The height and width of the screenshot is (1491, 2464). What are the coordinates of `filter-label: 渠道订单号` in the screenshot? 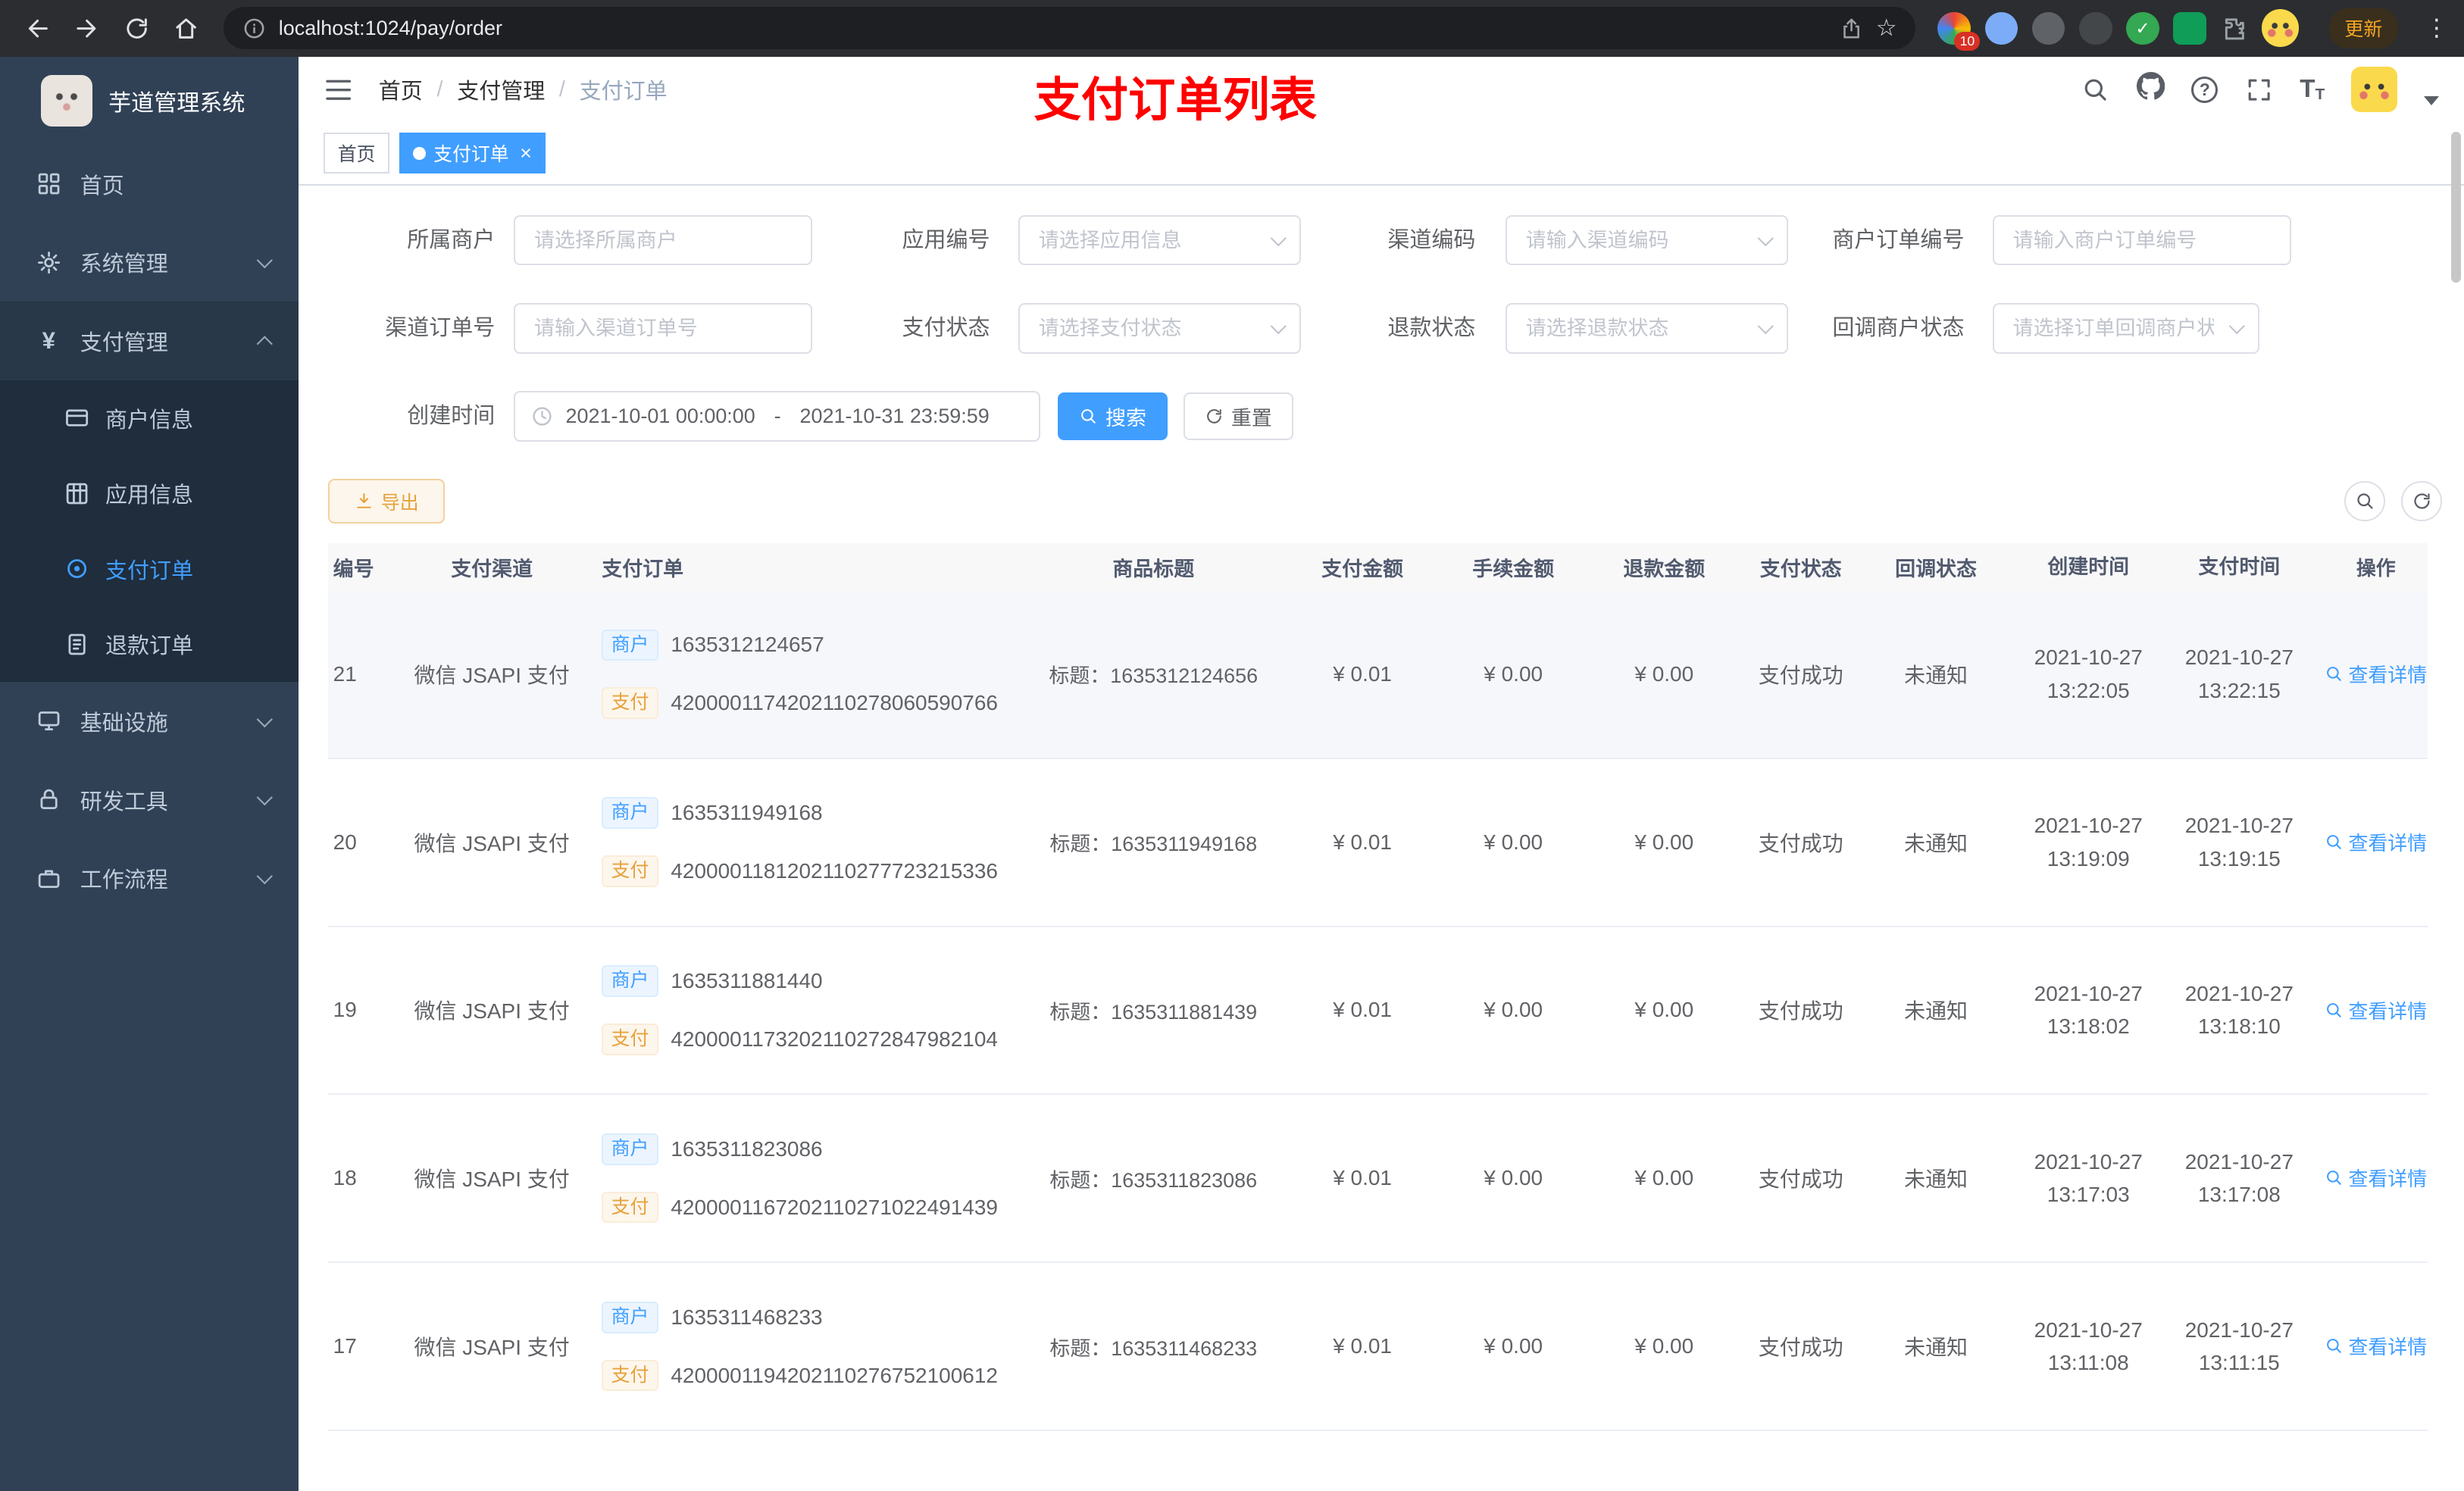 It's located at (440, 328).